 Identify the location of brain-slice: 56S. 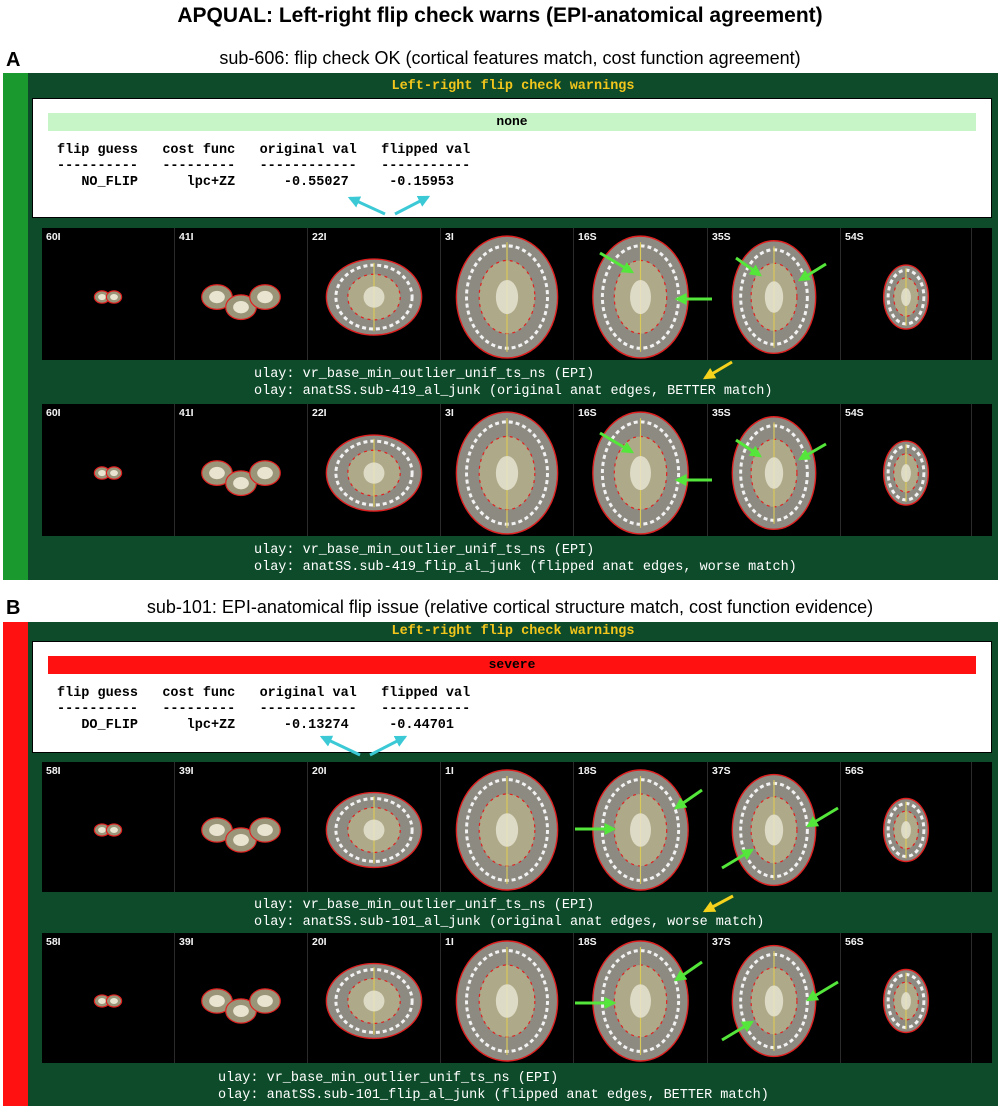
(906, 998).